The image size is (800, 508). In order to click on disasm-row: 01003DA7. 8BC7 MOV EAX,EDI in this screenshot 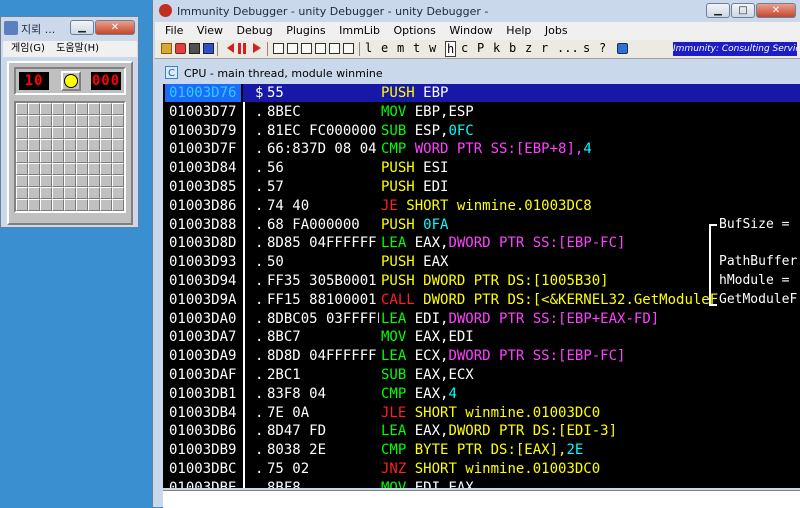, I will do `click(481, 337)`.